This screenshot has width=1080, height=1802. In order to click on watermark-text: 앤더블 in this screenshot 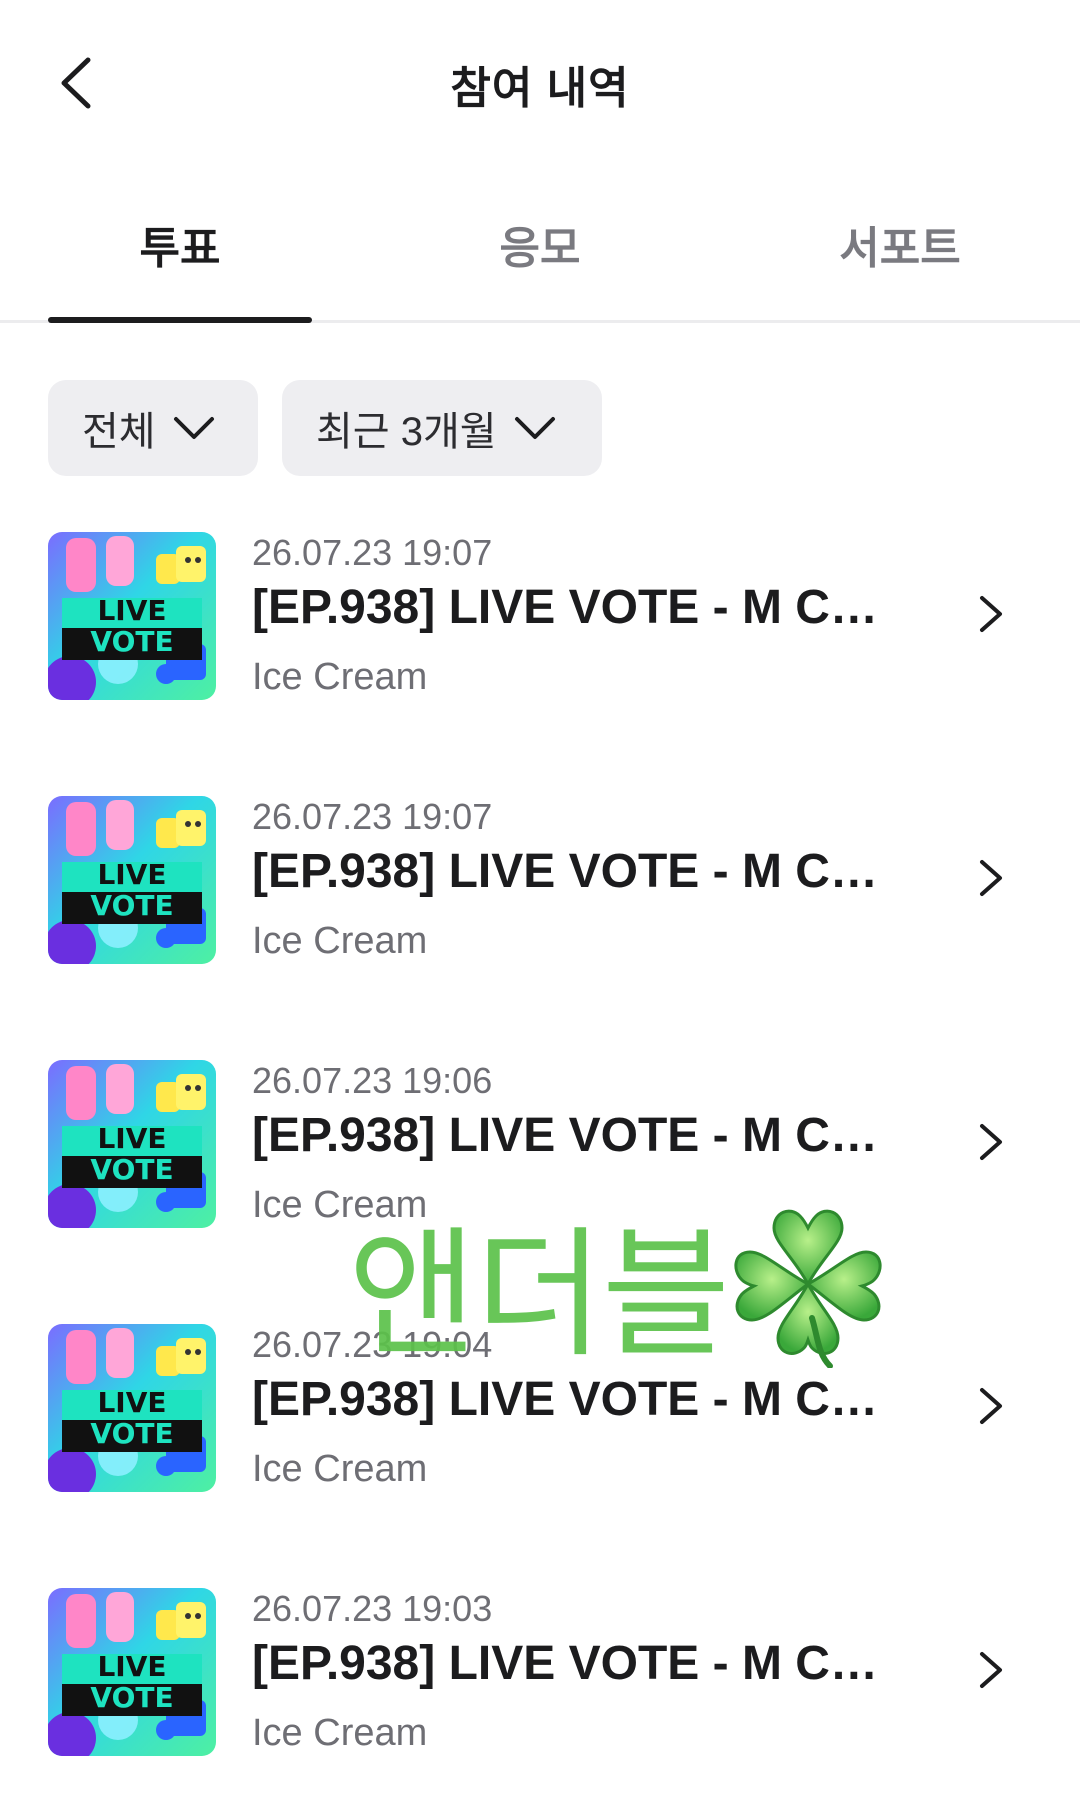, I will do `click(539, 1295)`.